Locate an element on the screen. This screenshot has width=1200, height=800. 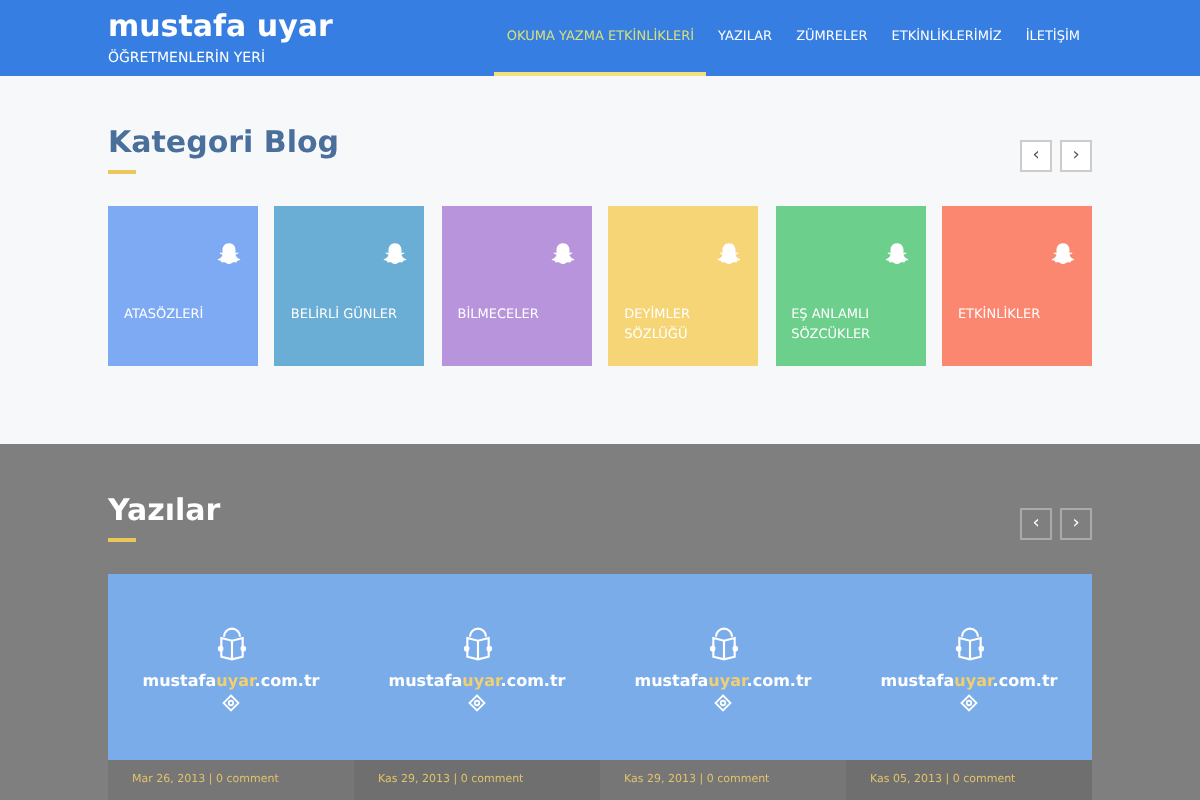
site-title: mustafa uyar is located at coordinates (220, 27).